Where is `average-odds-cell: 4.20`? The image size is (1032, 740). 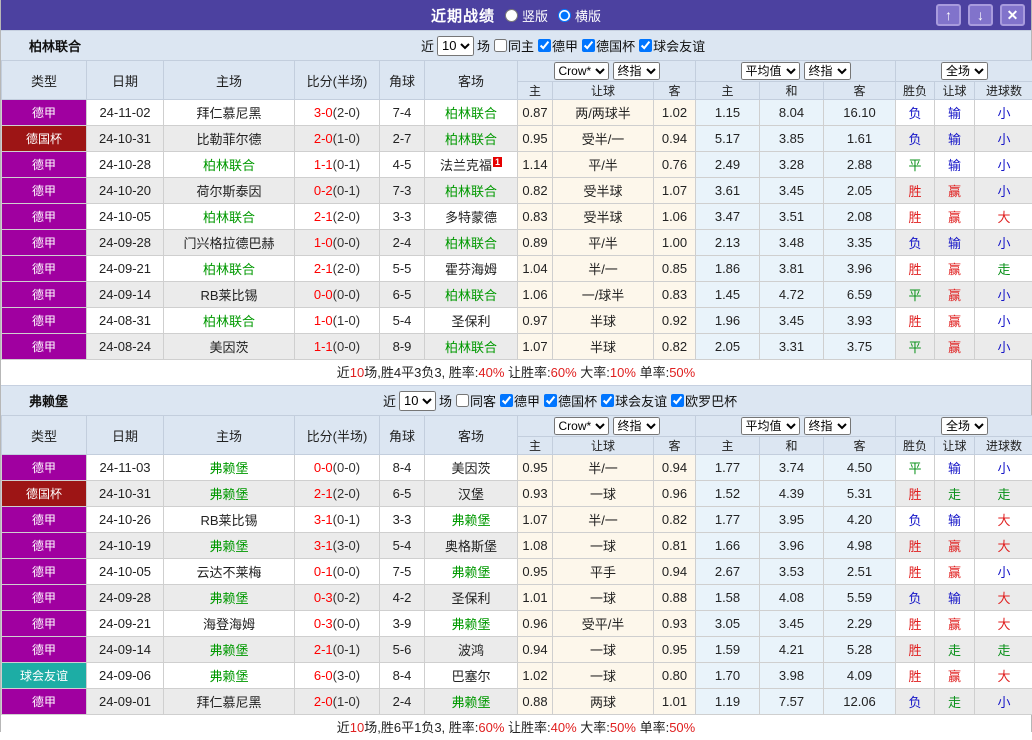 average-odds-cell: 4.20 is located at coordinates (860, 520).